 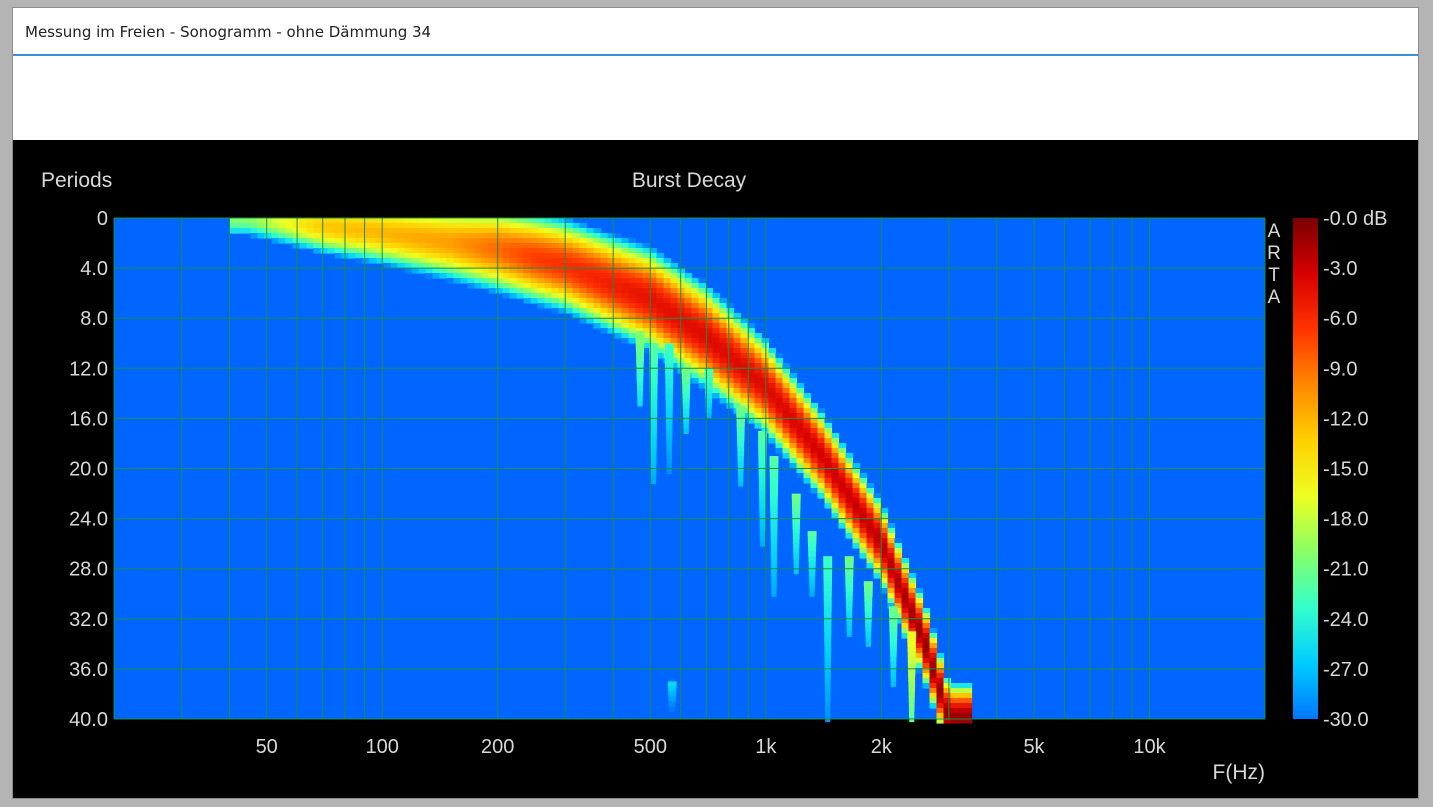 I want to click on x-tick-label: 200, so click(x=497, y=747).